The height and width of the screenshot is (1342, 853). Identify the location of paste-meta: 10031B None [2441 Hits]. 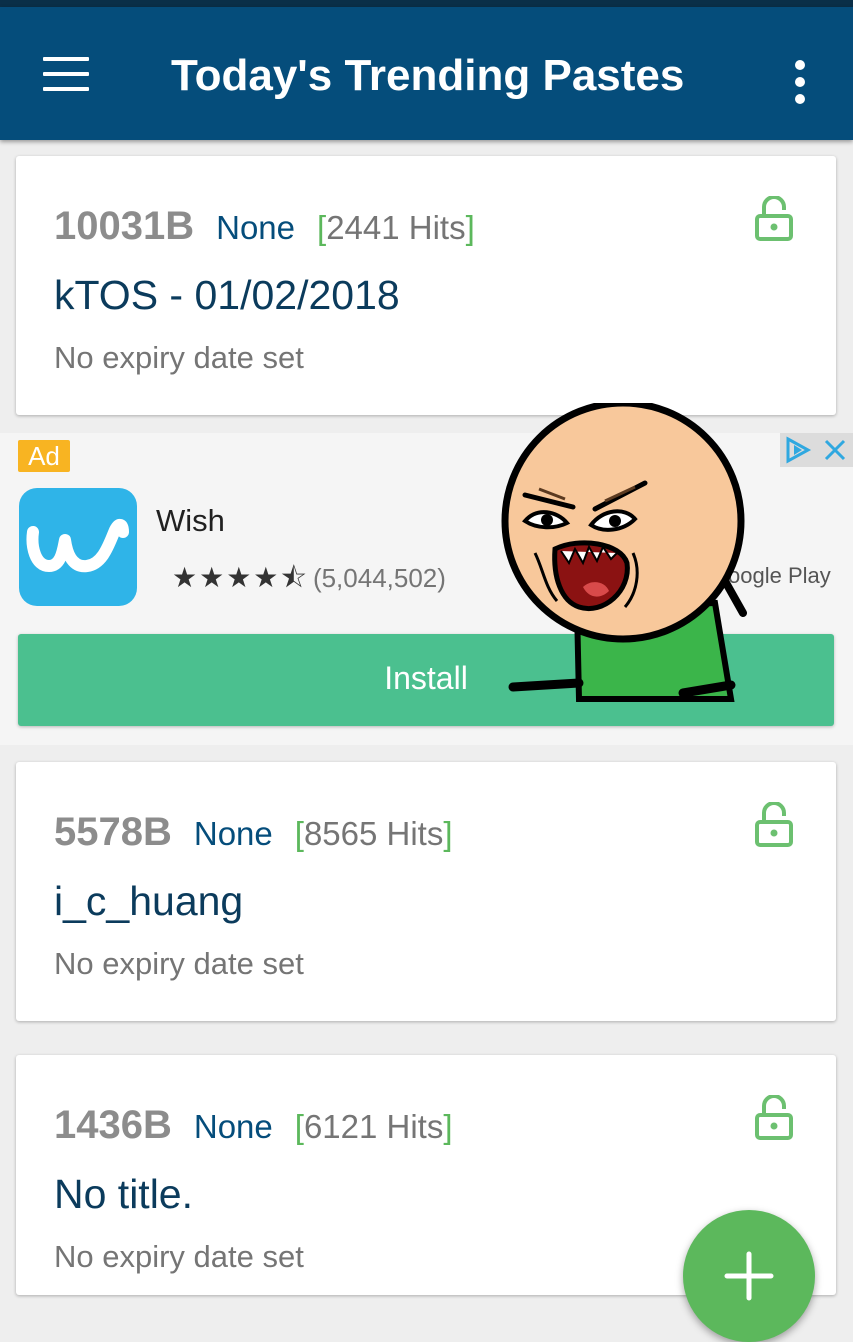
(264, 226).